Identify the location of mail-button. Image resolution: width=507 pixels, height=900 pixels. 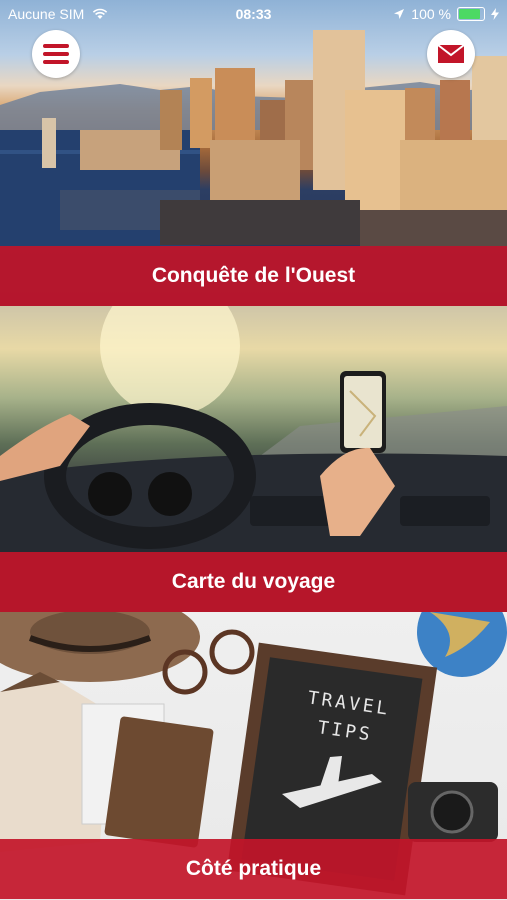
(451, 54).